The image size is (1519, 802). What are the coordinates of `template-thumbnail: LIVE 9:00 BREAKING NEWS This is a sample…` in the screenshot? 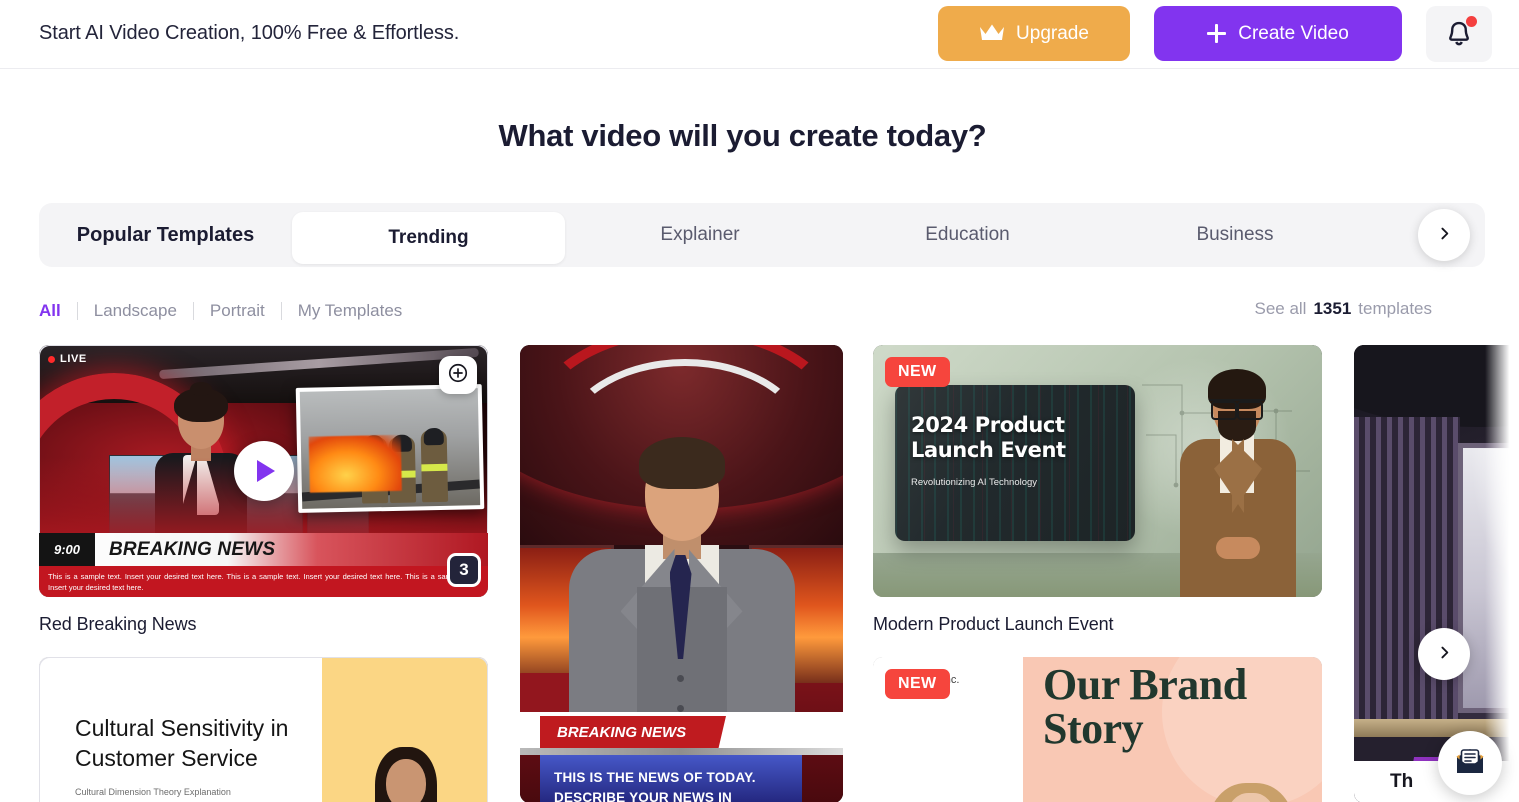 It's located at (263, 471).